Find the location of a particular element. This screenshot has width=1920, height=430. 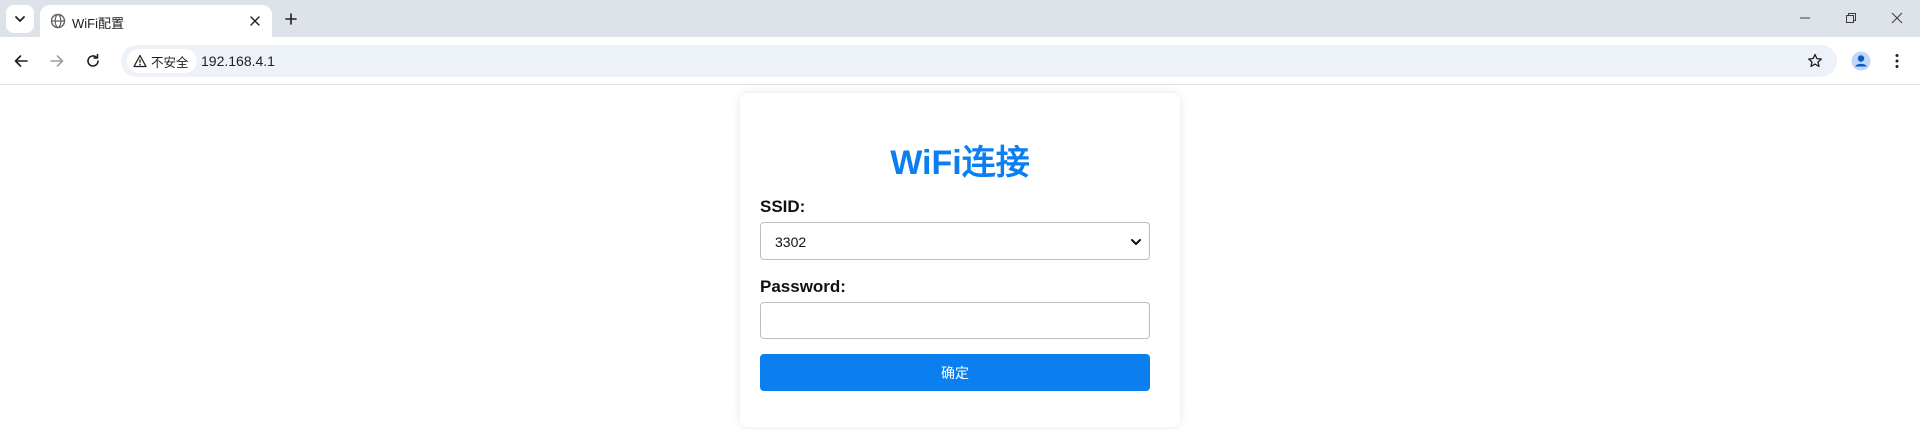

minimize-icon is located at coordinates (1805, 18).